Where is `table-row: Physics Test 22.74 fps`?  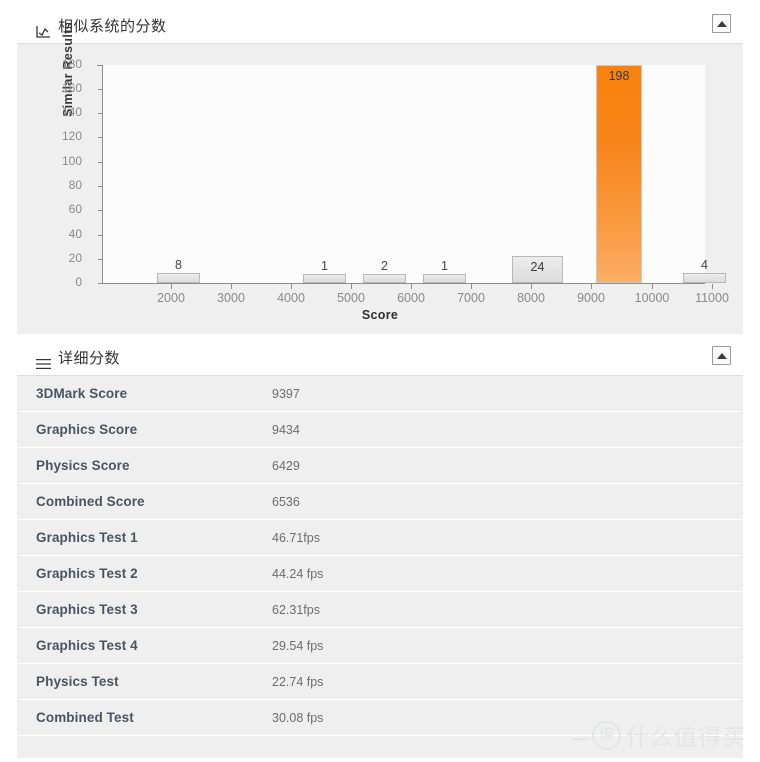 table-row: Physics Test 22.74 fps is located at coordinates (380, 682).